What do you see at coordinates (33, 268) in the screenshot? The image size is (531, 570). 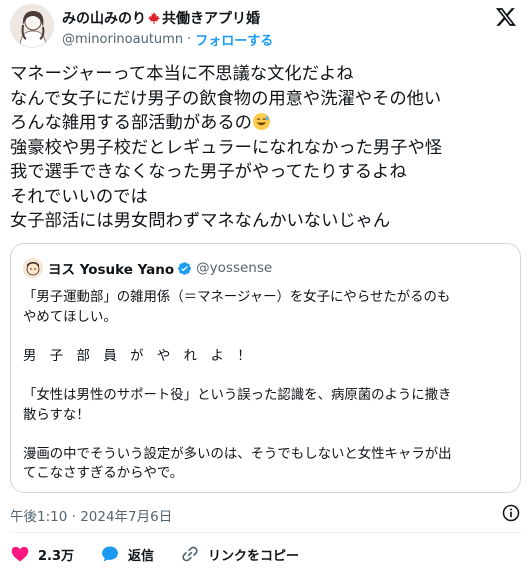 I see `quoted-author-avatar` at bounding box center [33, 268].